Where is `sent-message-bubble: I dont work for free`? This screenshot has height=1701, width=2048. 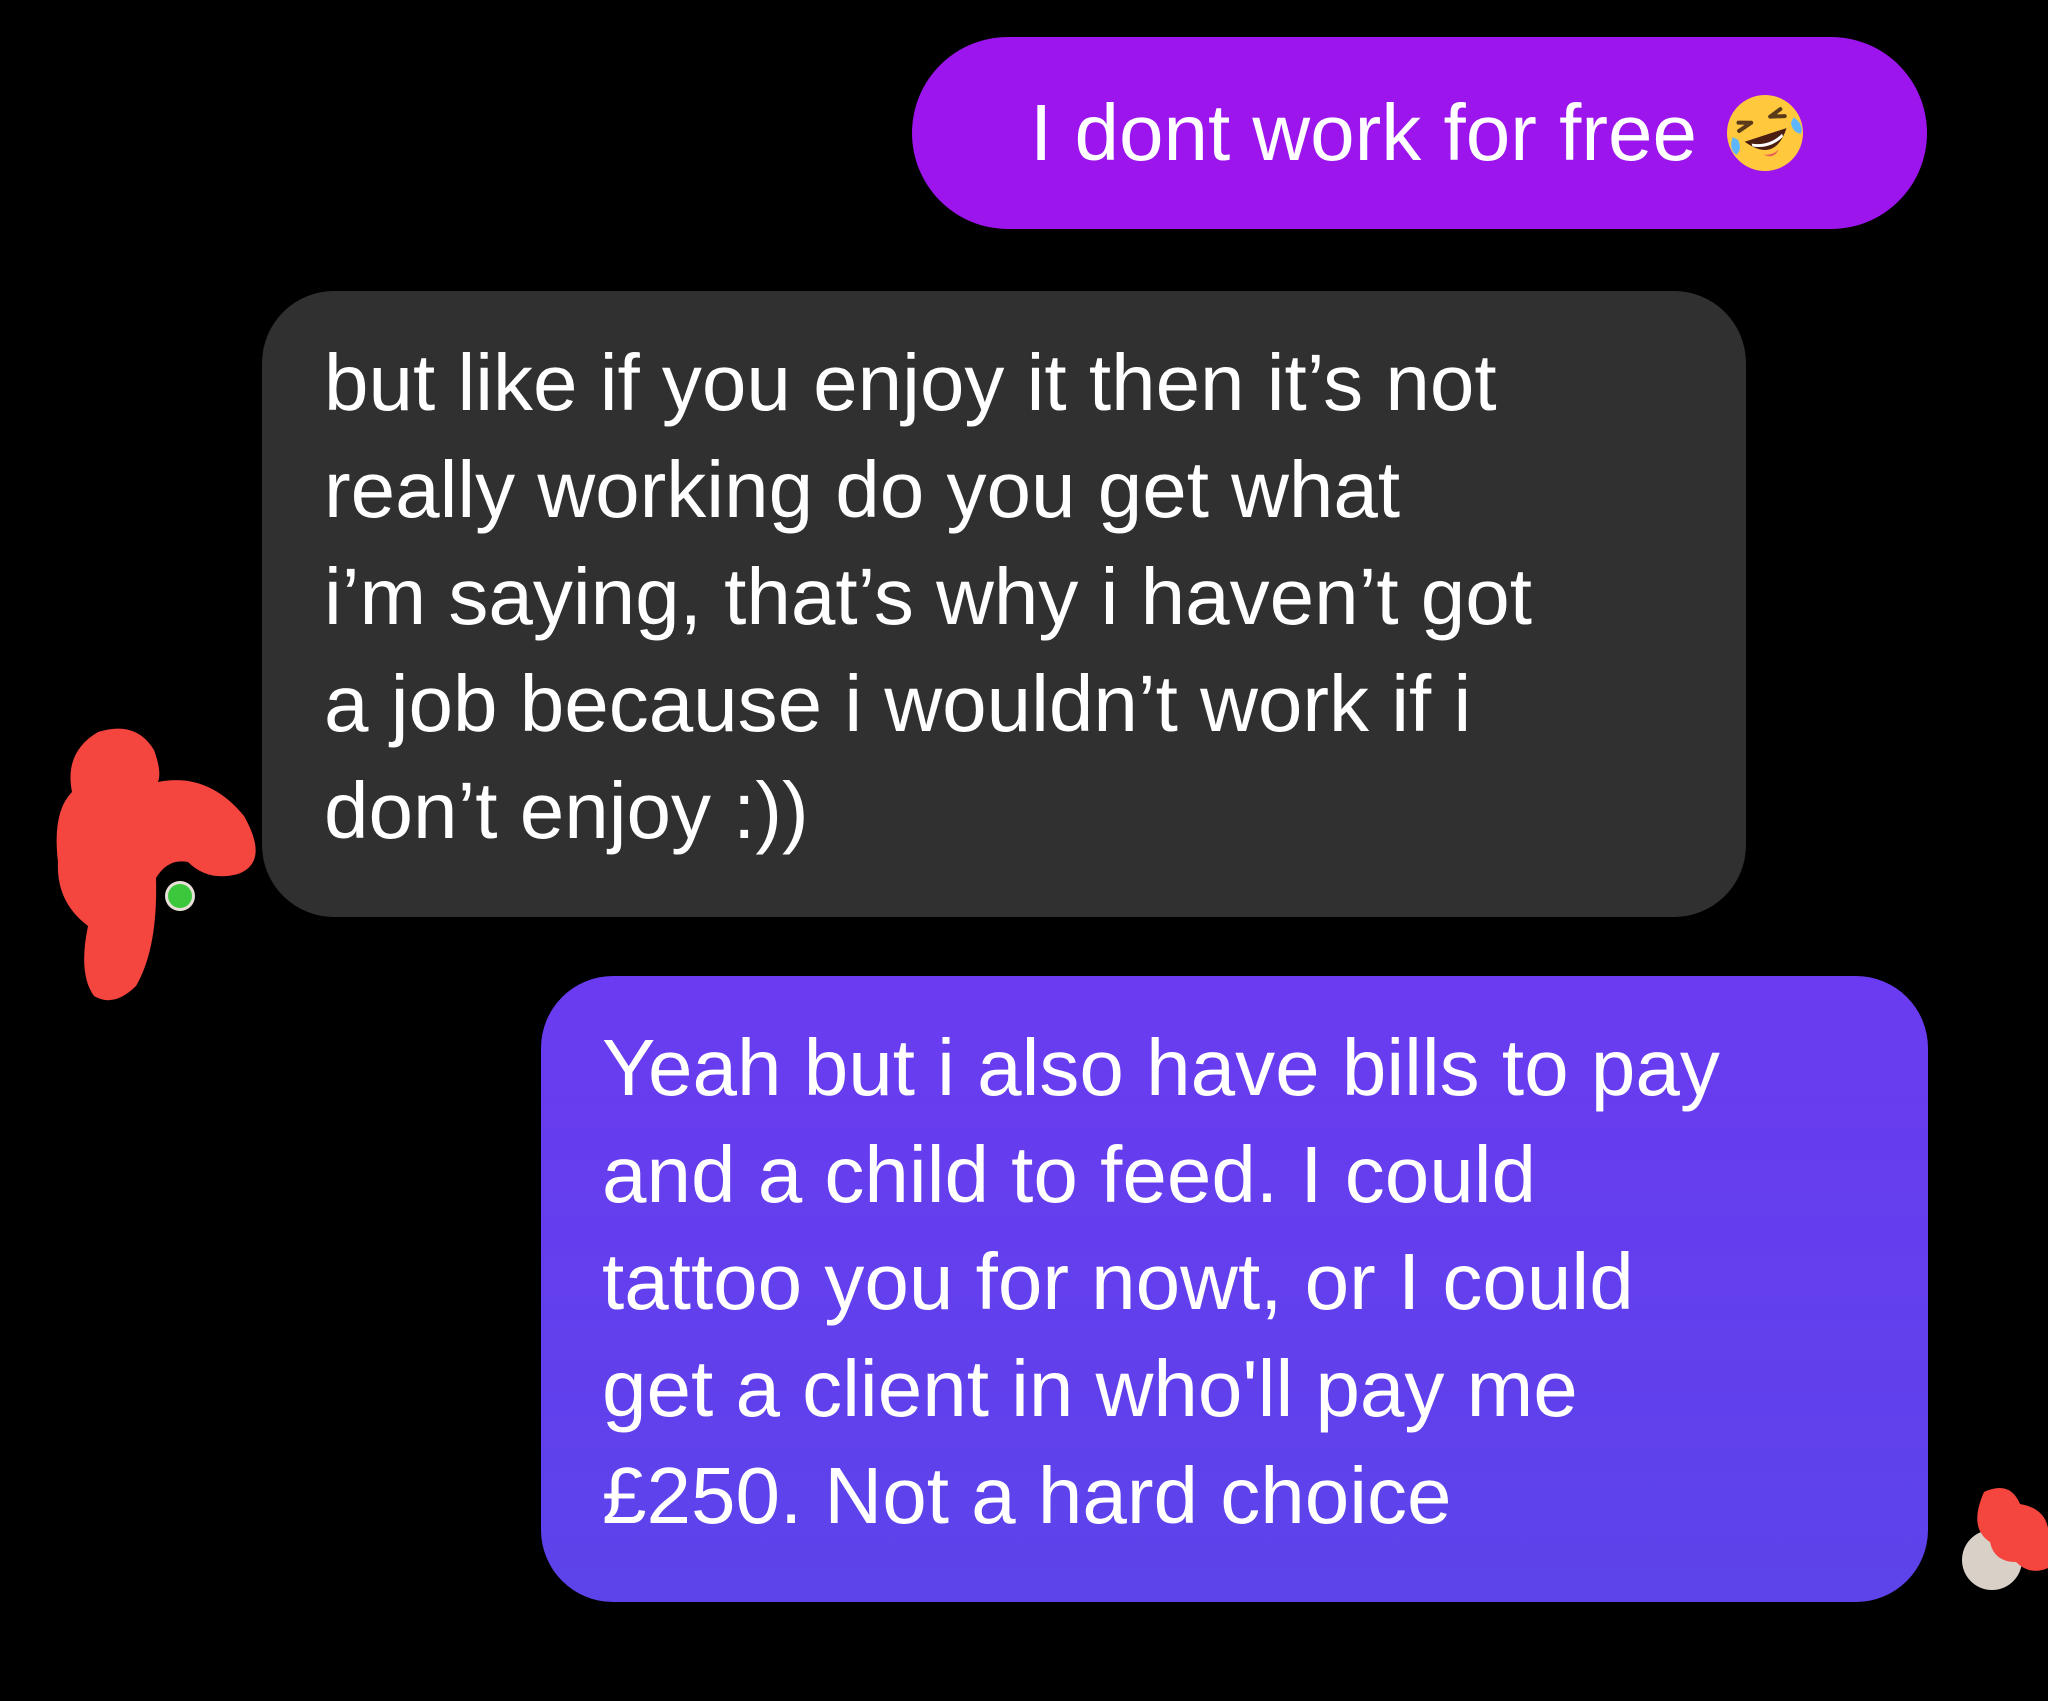 sent-message-bubble: I dont work for free is located at coordinates (1419, 133).